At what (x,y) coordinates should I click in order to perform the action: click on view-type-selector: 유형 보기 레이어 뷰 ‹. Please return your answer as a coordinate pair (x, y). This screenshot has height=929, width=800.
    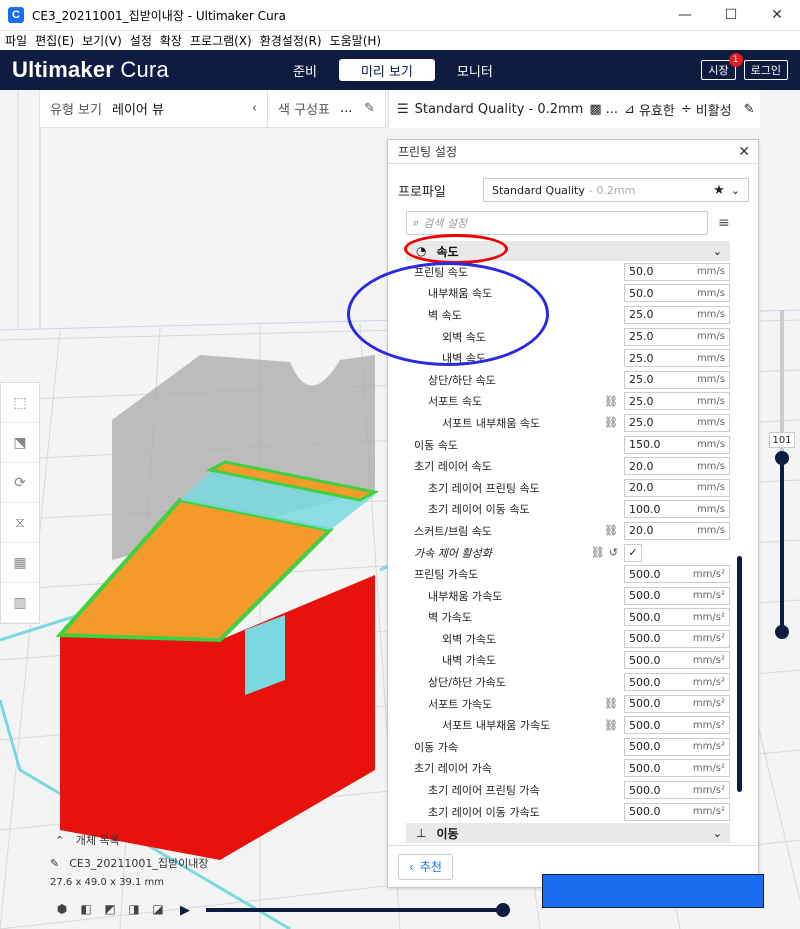
    Looking at the image, I should click on (154, 108).